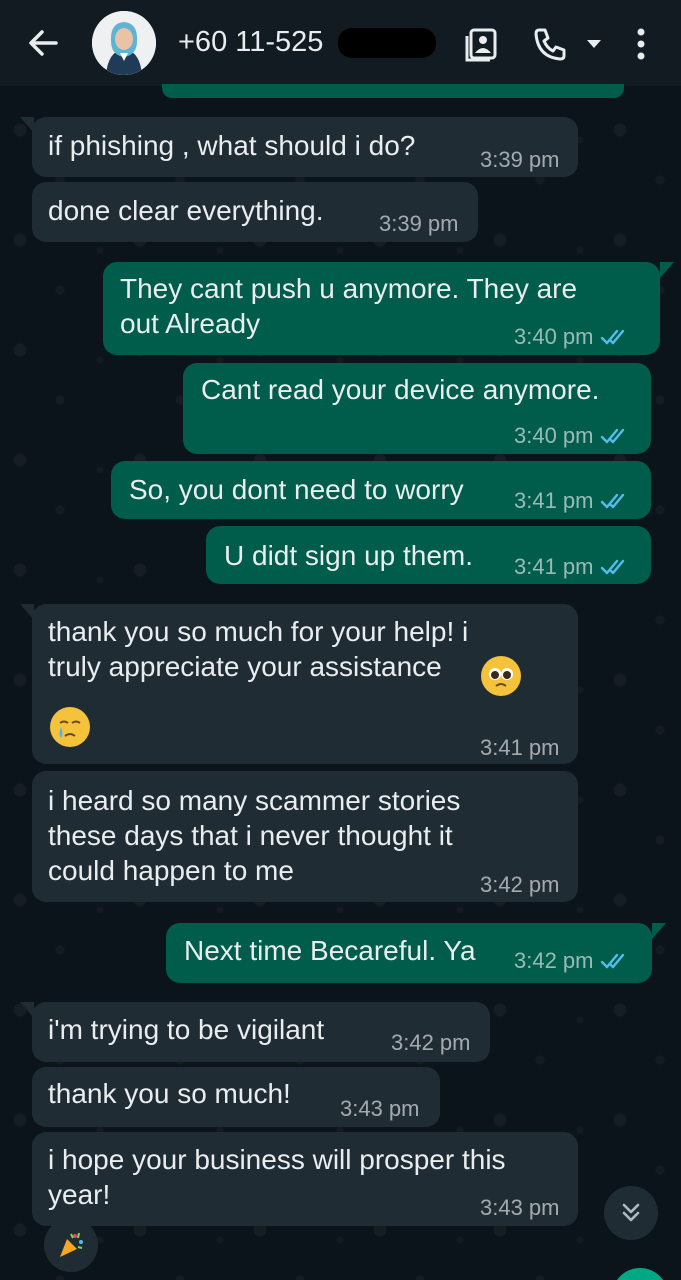  I want to click on dropdown-icon, so click(594, 44).